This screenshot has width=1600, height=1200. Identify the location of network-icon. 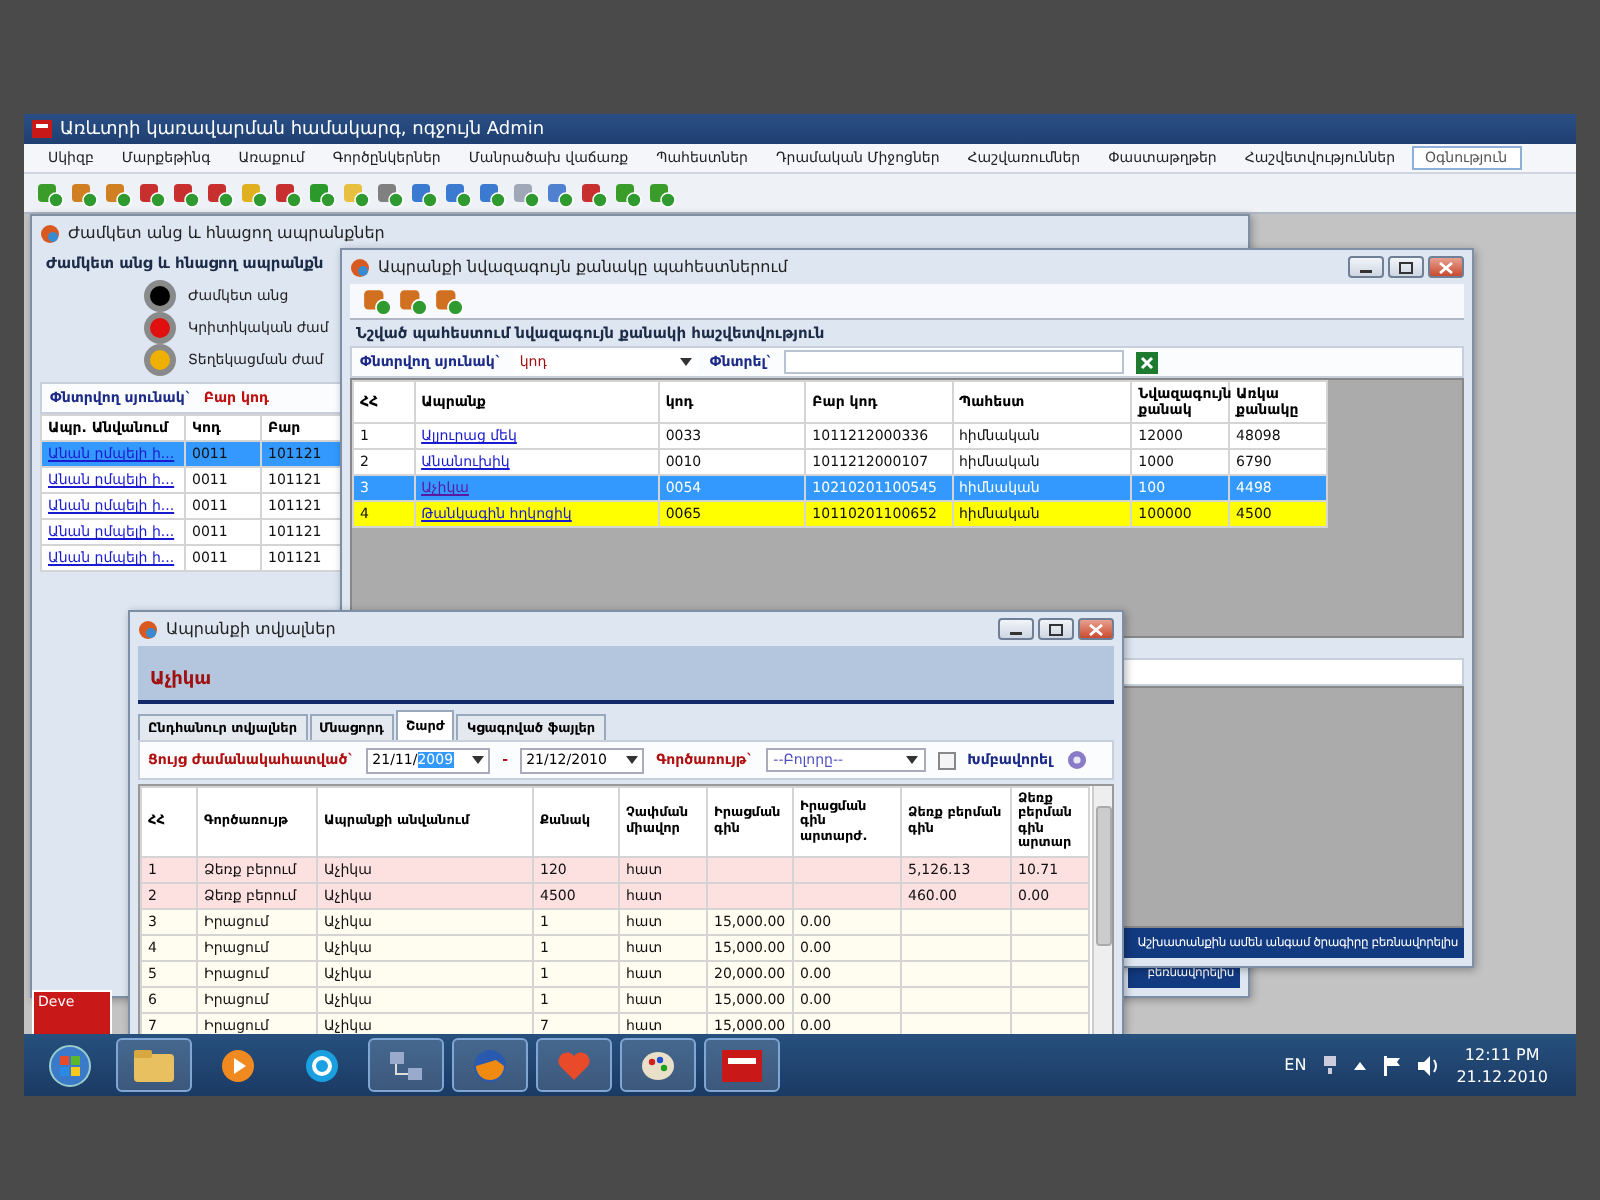
(1330, 1065).